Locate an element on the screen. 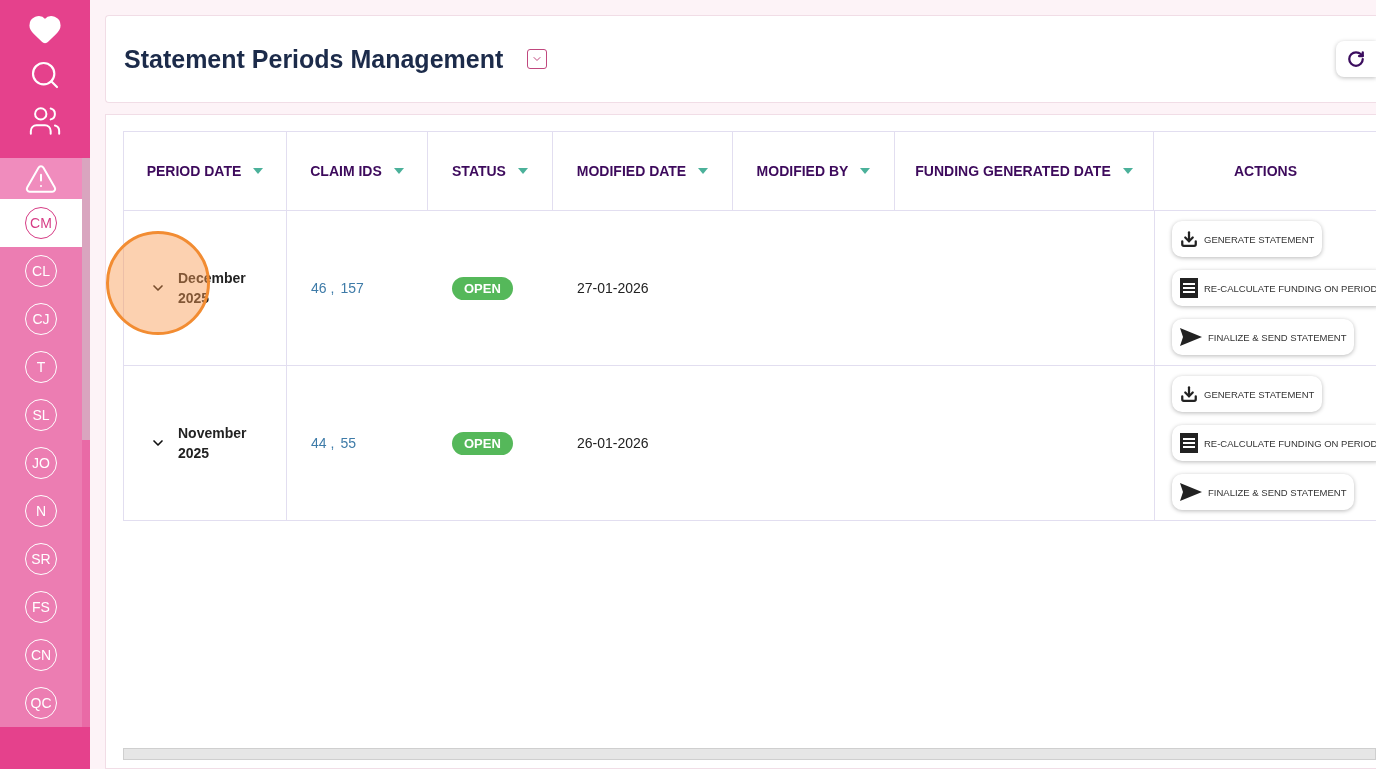  column-label: MODIFIED BY is located at coordinates (802, 171).